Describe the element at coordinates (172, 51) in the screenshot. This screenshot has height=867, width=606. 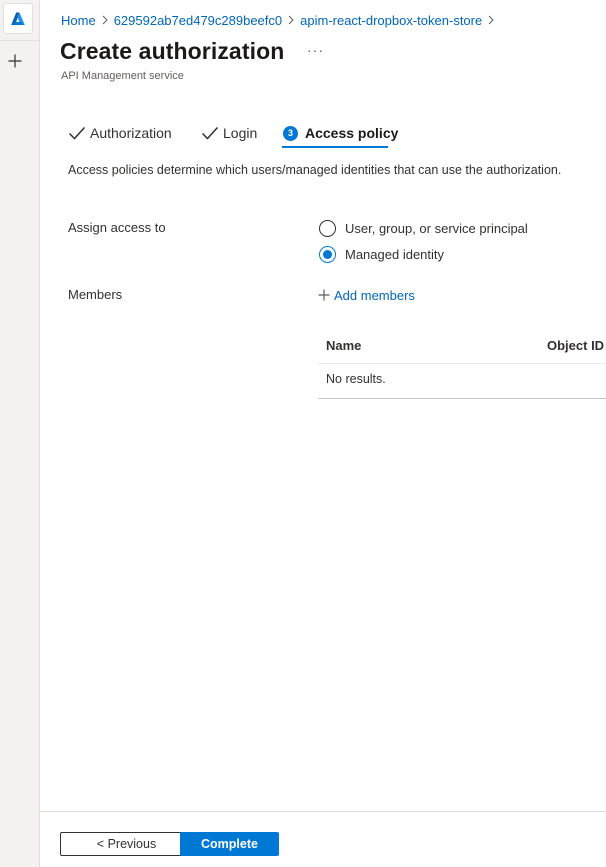
I see `page-title: Create authorization` at that location.